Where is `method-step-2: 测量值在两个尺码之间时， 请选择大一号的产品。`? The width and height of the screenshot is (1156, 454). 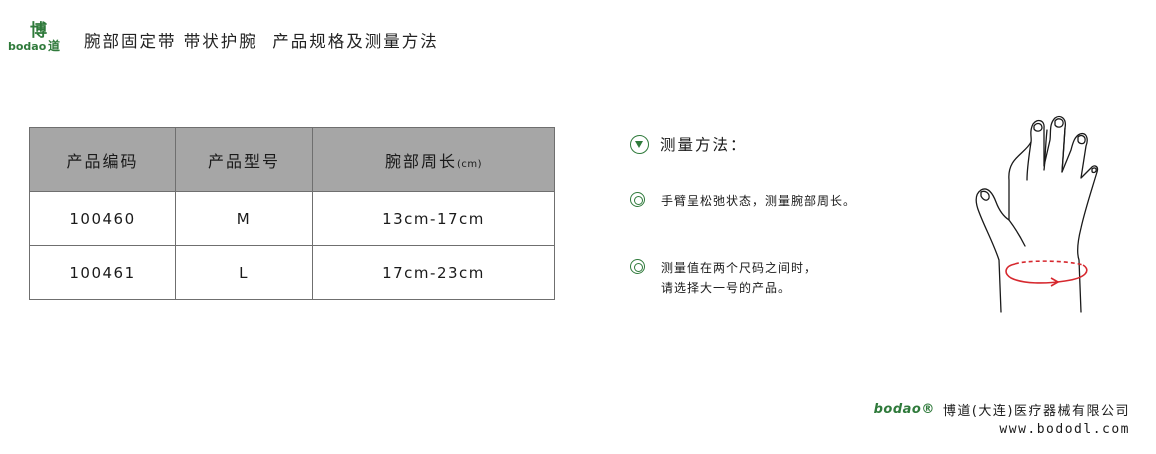
method-step-2: 测量值在两个尺码之间时， 请选择大一号的产品。 is located at coordinates (723, 278).